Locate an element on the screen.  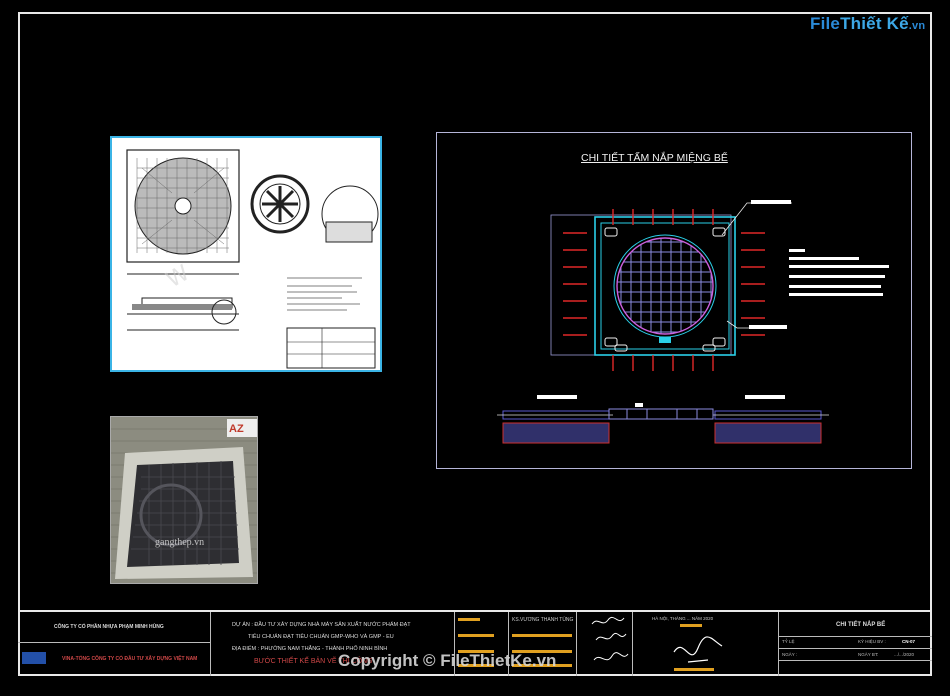
company-name: CÔNG TY CỔ PHẦN NHỰA PHẠM MINH HÙNG is located at coordinates (109, 627).